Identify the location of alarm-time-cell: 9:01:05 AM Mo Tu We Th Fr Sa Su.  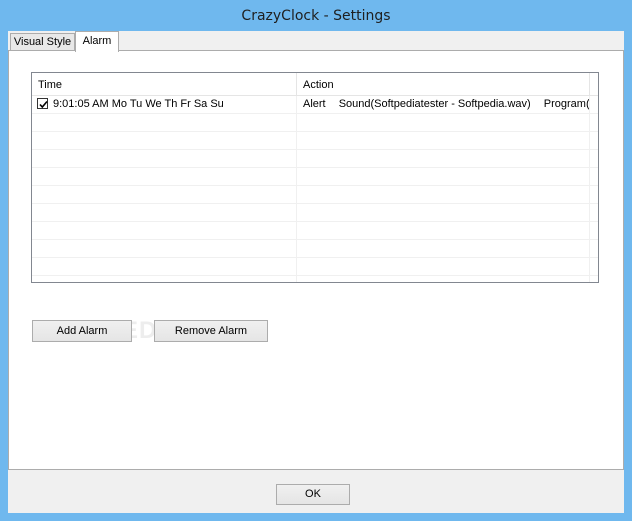
(164, 104).